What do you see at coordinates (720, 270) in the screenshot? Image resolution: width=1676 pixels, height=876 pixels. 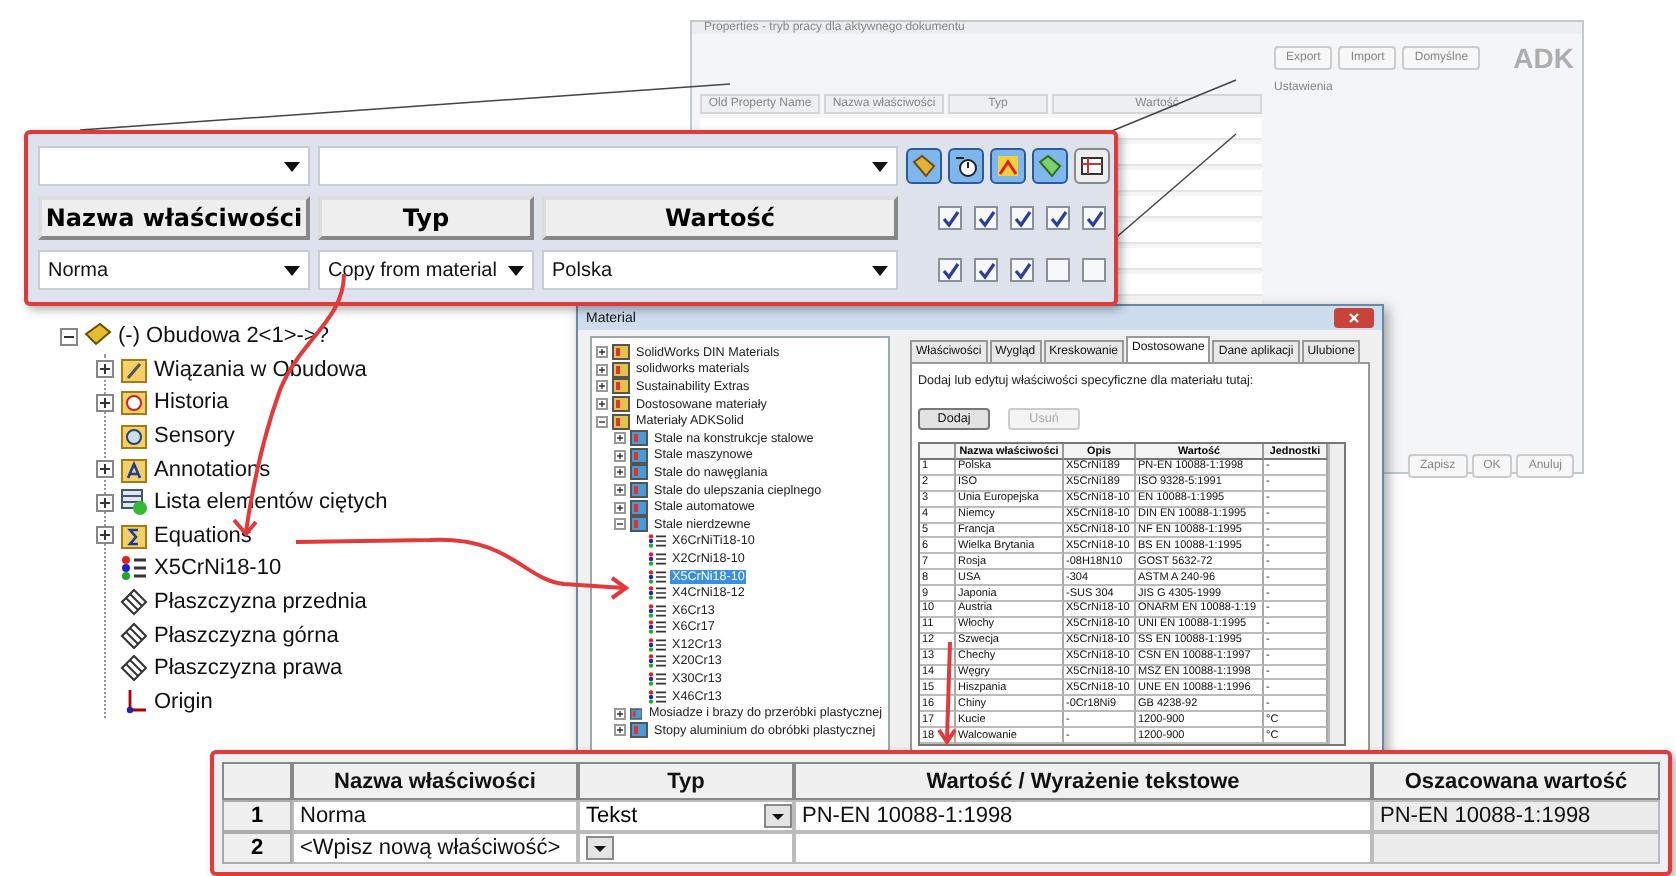 I see `value-dropdown: Polska` at bounding box center [720, 270].